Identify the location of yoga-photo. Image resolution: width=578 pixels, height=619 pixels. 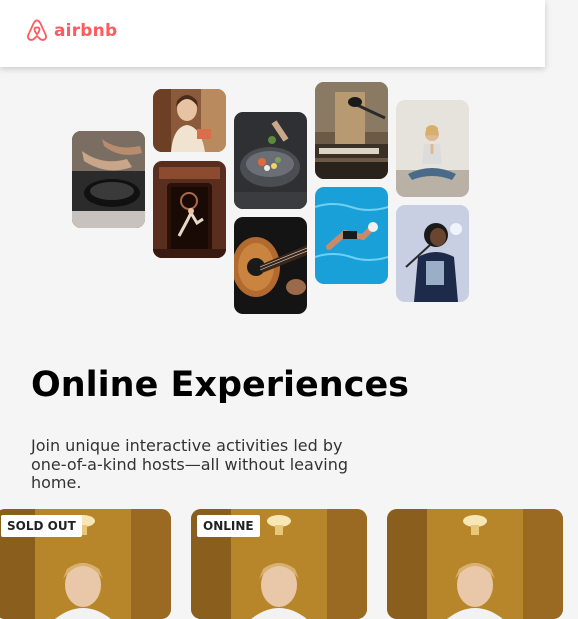
(432, 148).